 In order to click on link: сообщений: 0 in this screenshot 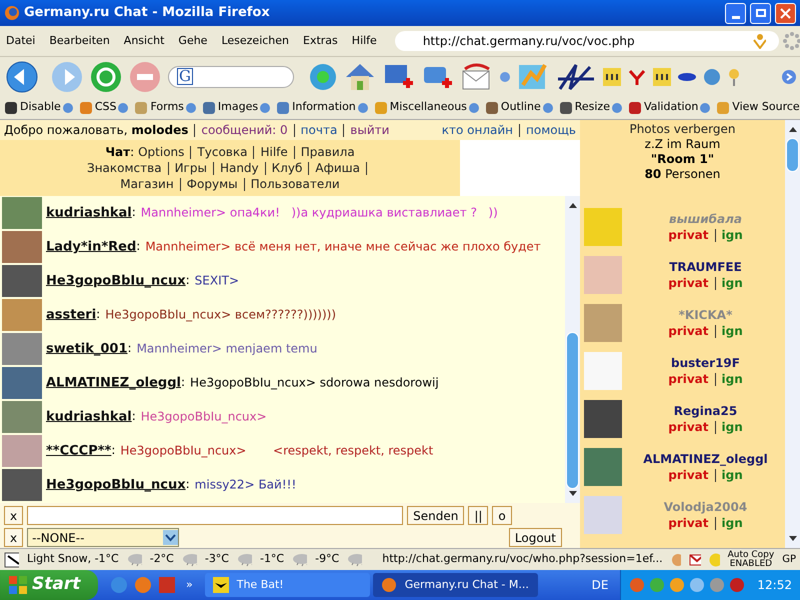, I will do `click(244, 130)`.